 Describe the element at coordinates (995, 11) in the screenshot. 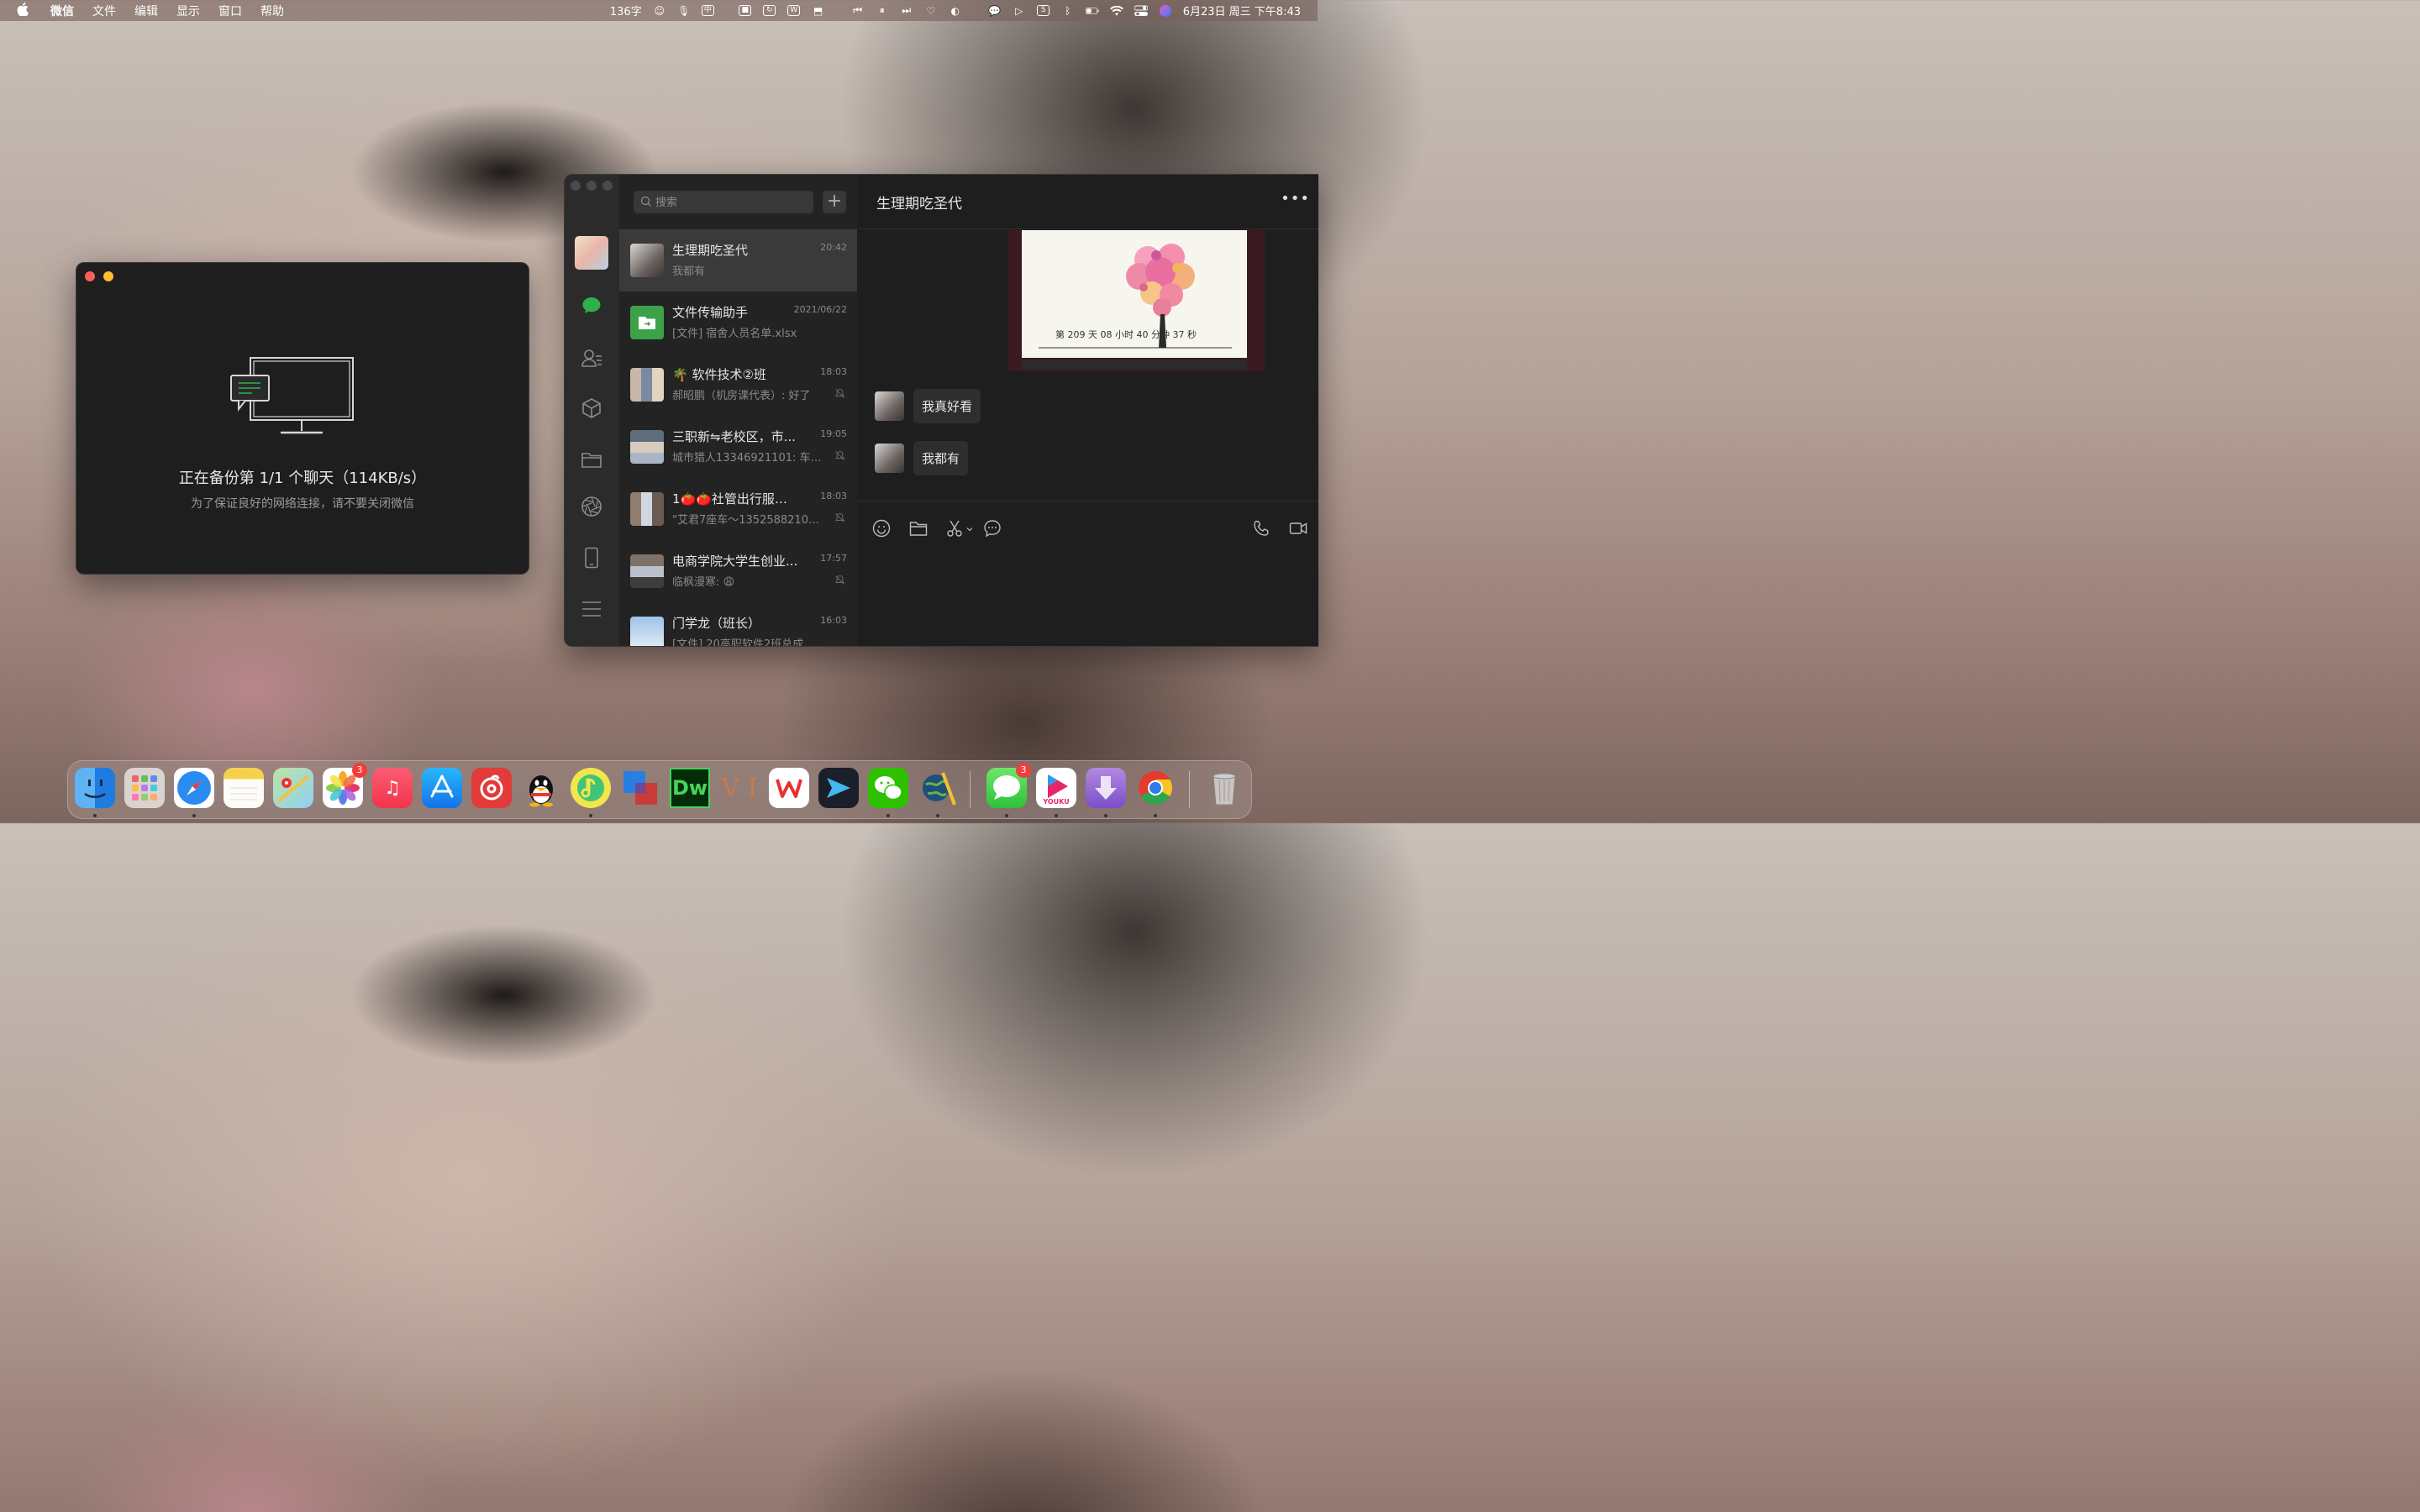

I see `wechat-status-icon: 💬` at that location.